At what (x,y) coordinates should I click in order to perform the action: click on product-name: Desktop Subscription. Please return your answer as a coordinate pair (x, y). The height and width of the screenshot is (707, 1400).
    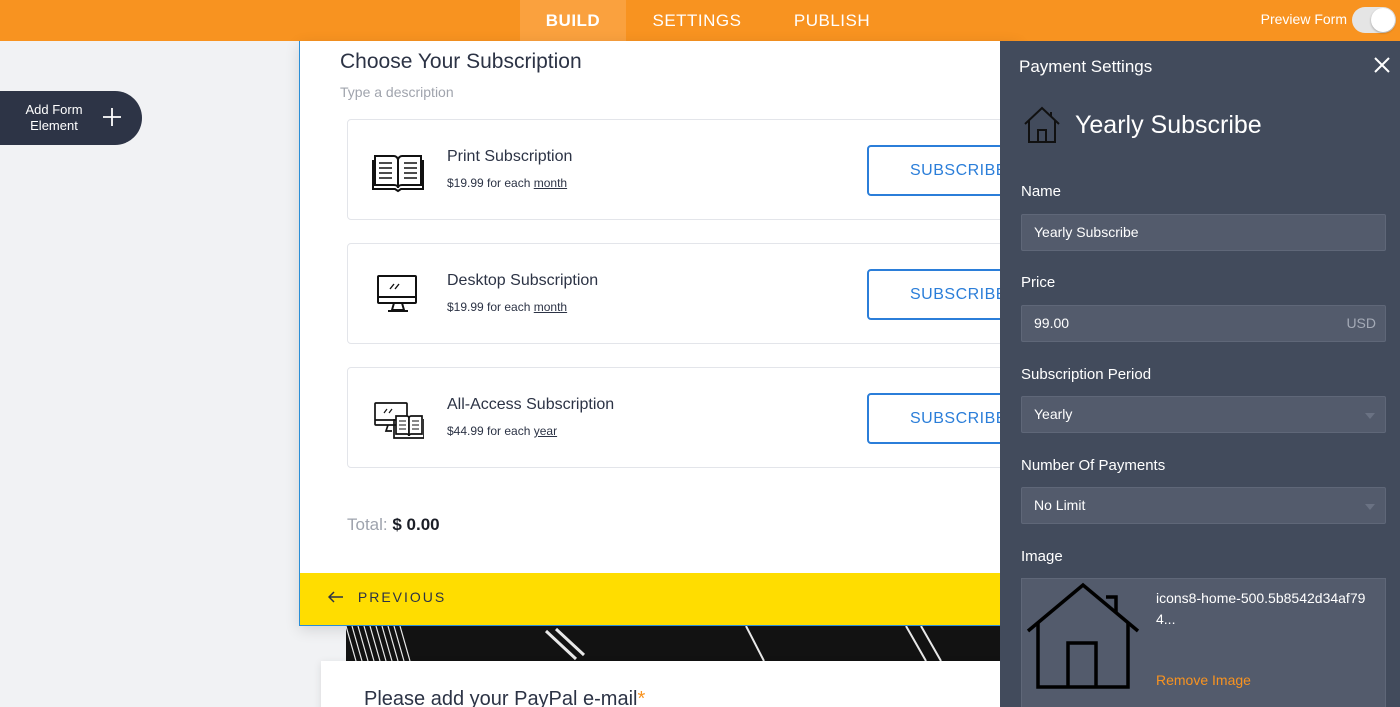
    Looking at the image, I should click on (523, 280).